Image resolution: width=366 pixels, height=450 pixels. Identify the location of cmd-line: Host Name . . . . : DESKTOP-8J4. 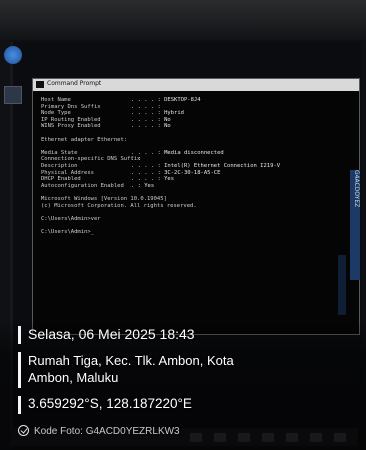
(196, 100).